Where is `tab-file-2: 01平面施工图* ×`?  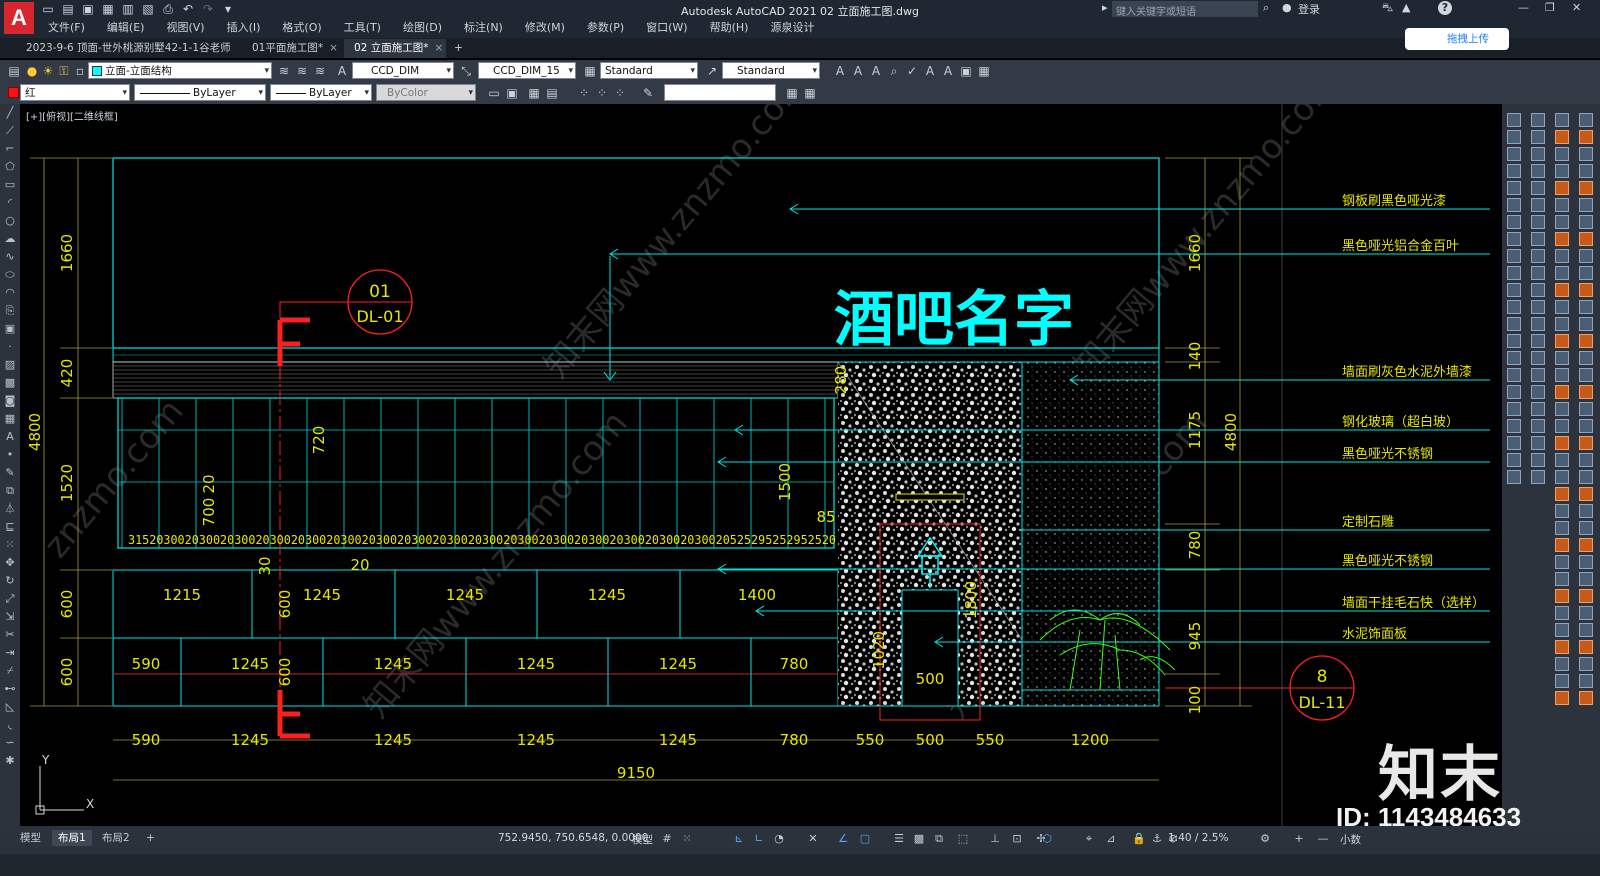
tab-file-2: 01平面施工图* × is located at coordinates (292, 48).